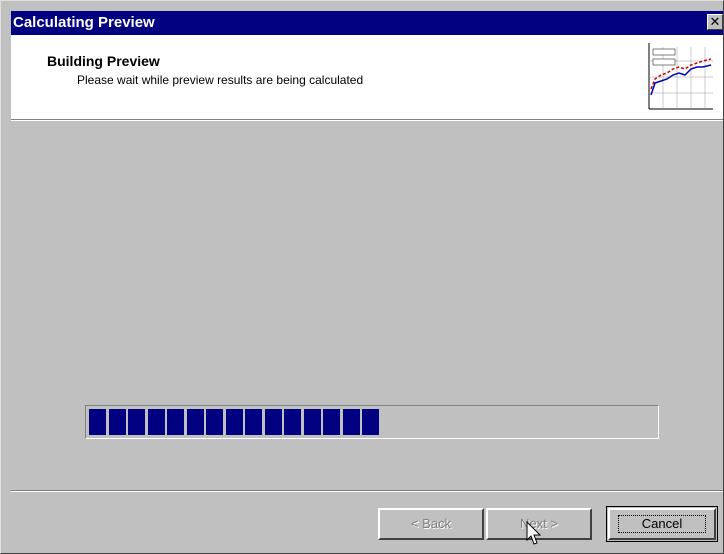 Image resolution: width=724 pixels, height=554 pixels. I want to click on focus-rect, so click(662, 524).